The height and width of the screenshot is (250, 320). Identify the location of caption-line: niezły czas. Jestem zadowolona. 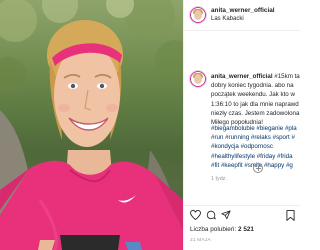
(255, 113).